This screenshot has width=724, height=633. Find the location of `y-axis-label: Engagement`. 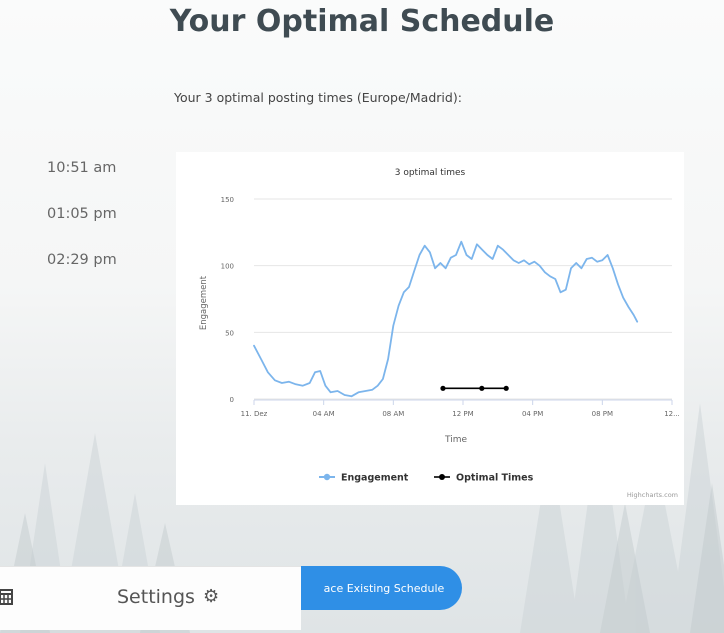

y-axis-label: Engagement is located at coordinates (204, 302).